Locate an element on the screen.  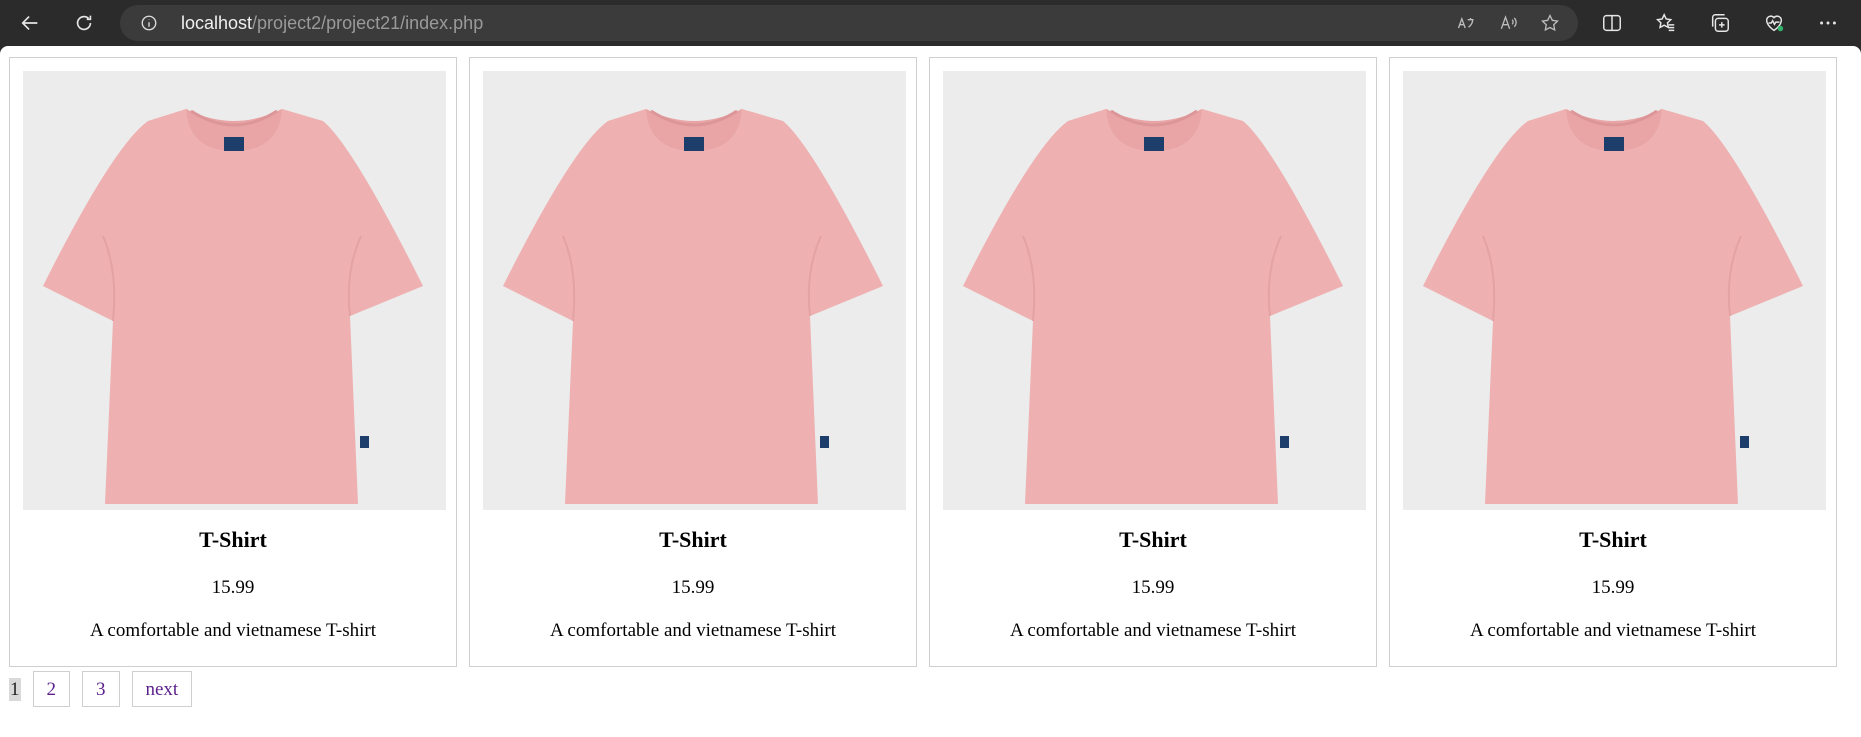
address-bar: localhost/project2/project21/index.php is located at coordinates (849, 23).